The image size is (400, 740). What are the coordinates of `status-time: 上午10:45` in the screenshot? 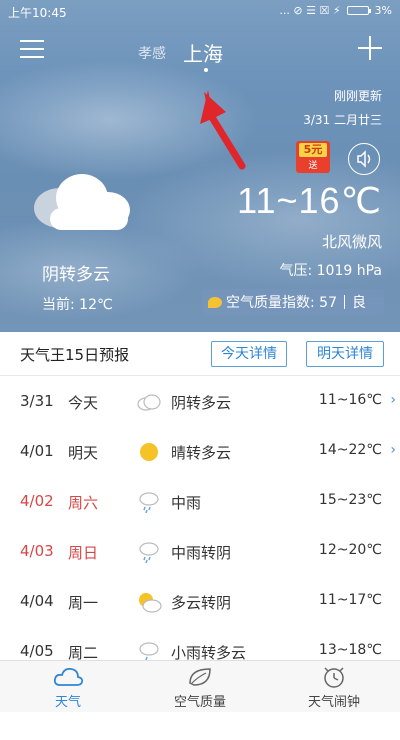 It's located at (37, 13).